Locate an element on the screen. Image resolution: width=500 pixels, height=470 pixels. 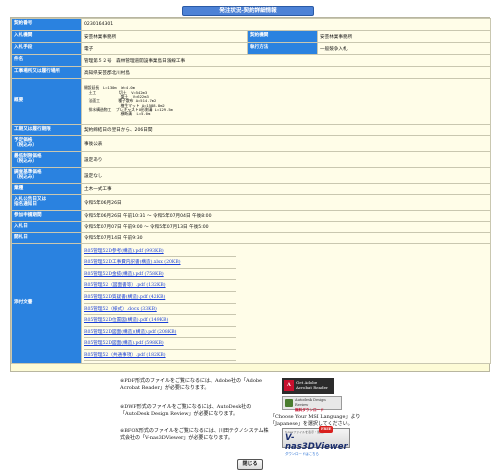
notice-date-label: 入札公告日又は 指名通知日 is located at coordinates (46, 202).